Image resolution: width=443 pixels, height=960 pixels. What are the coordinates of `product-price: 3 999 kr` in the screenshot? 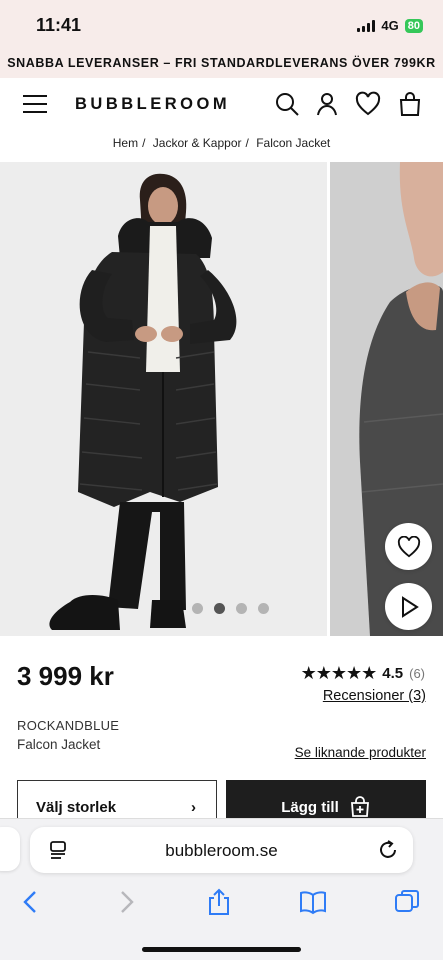 It's located at (65, 676).